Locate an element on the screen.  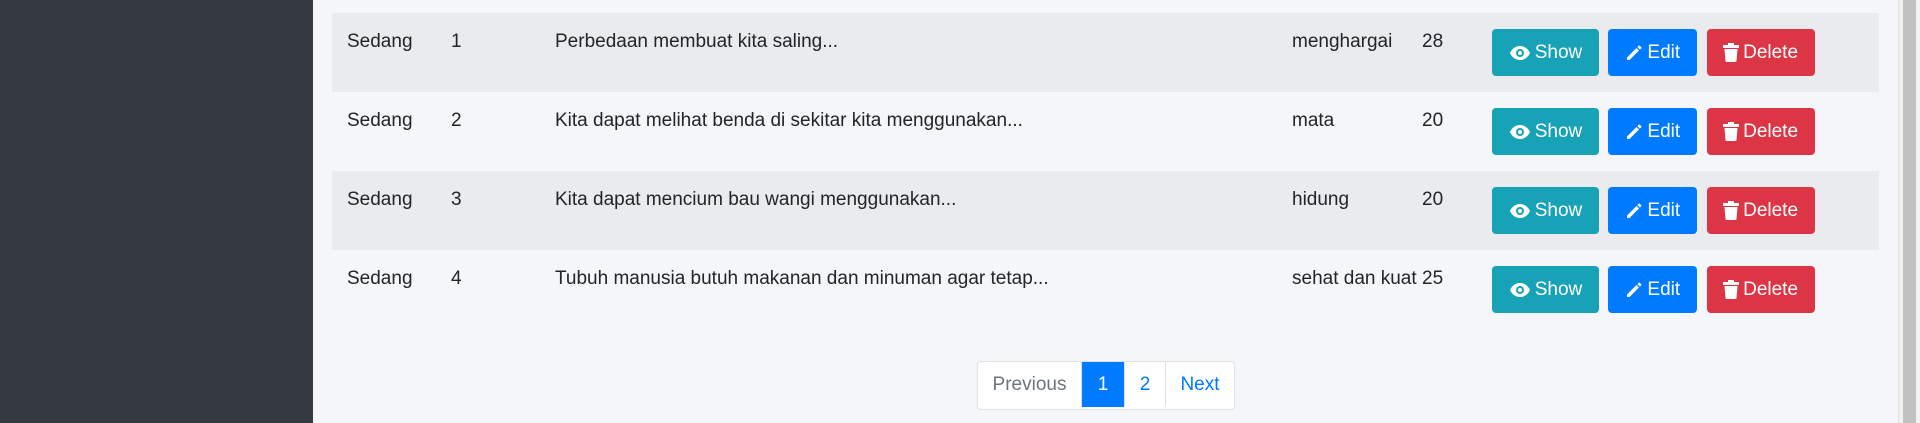
pagination-page-1: 1 is located at coordinates (1103, 384).